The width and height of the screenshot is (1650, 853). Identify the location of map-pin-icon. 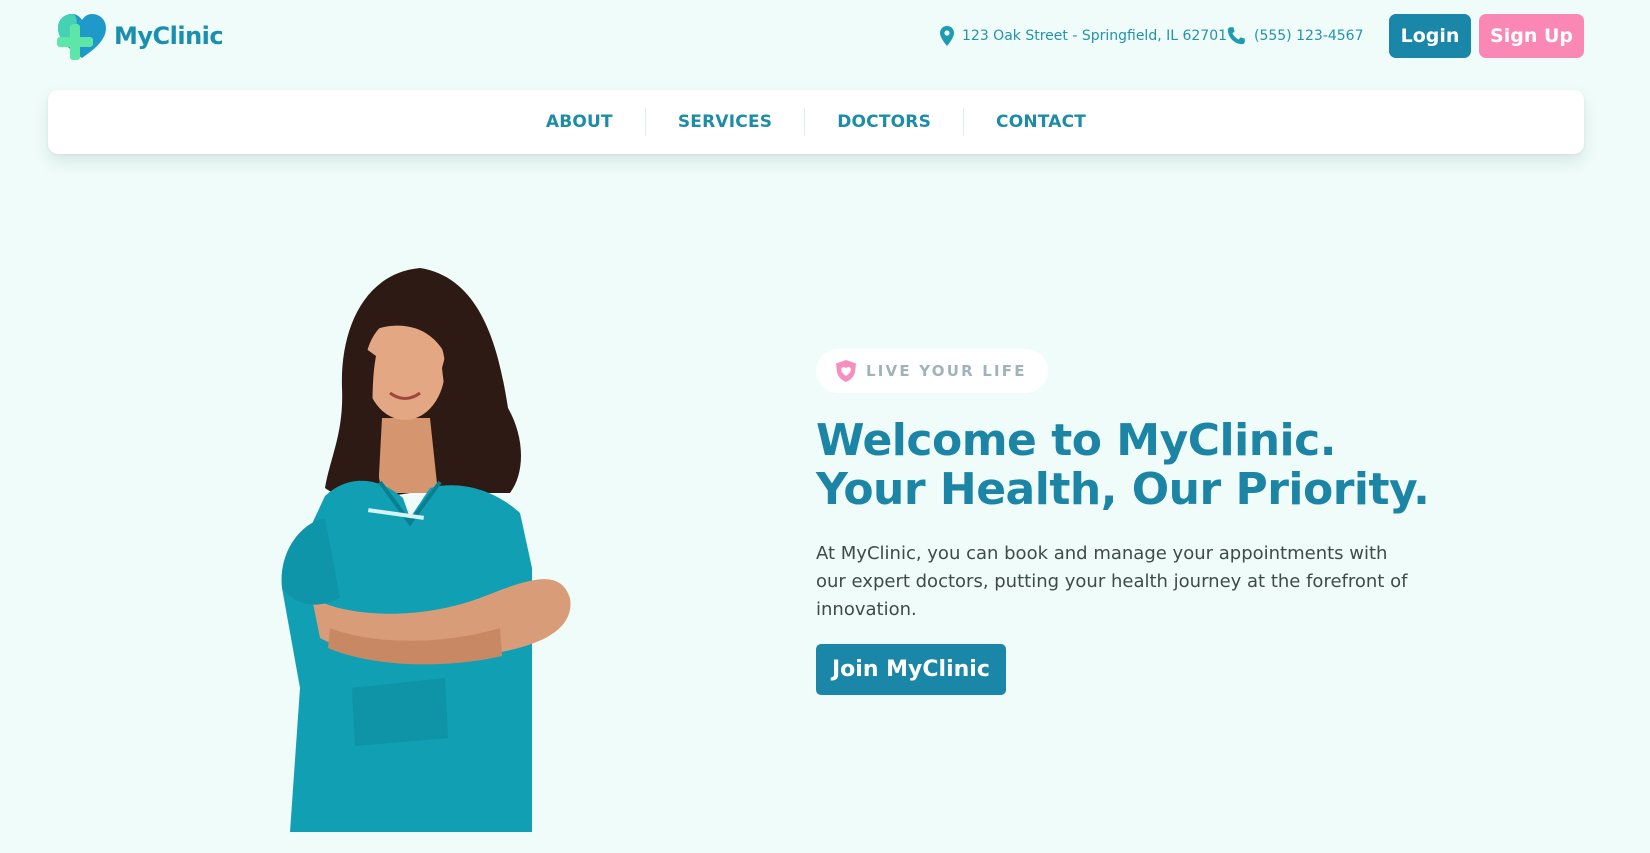
(947, 36).